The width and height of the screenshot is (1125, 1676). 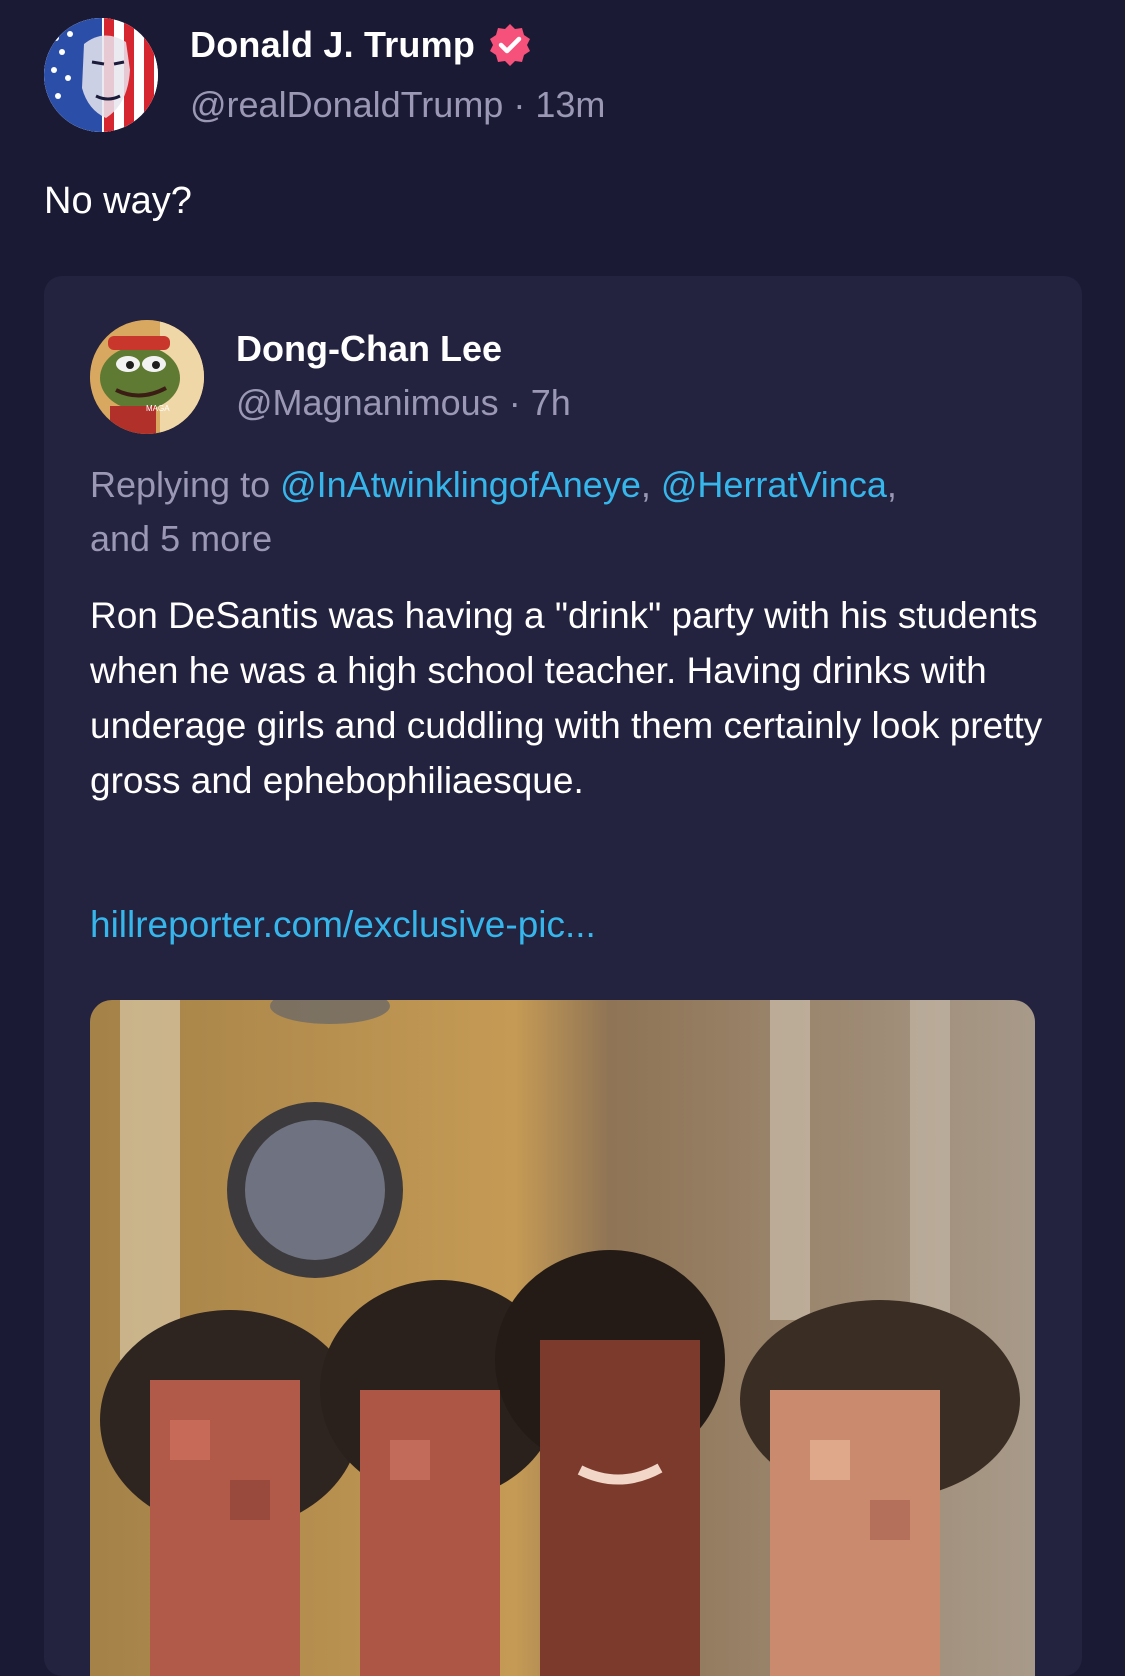 I want to click on flag-portrait-avatar-image, so click(x=101, y=75).